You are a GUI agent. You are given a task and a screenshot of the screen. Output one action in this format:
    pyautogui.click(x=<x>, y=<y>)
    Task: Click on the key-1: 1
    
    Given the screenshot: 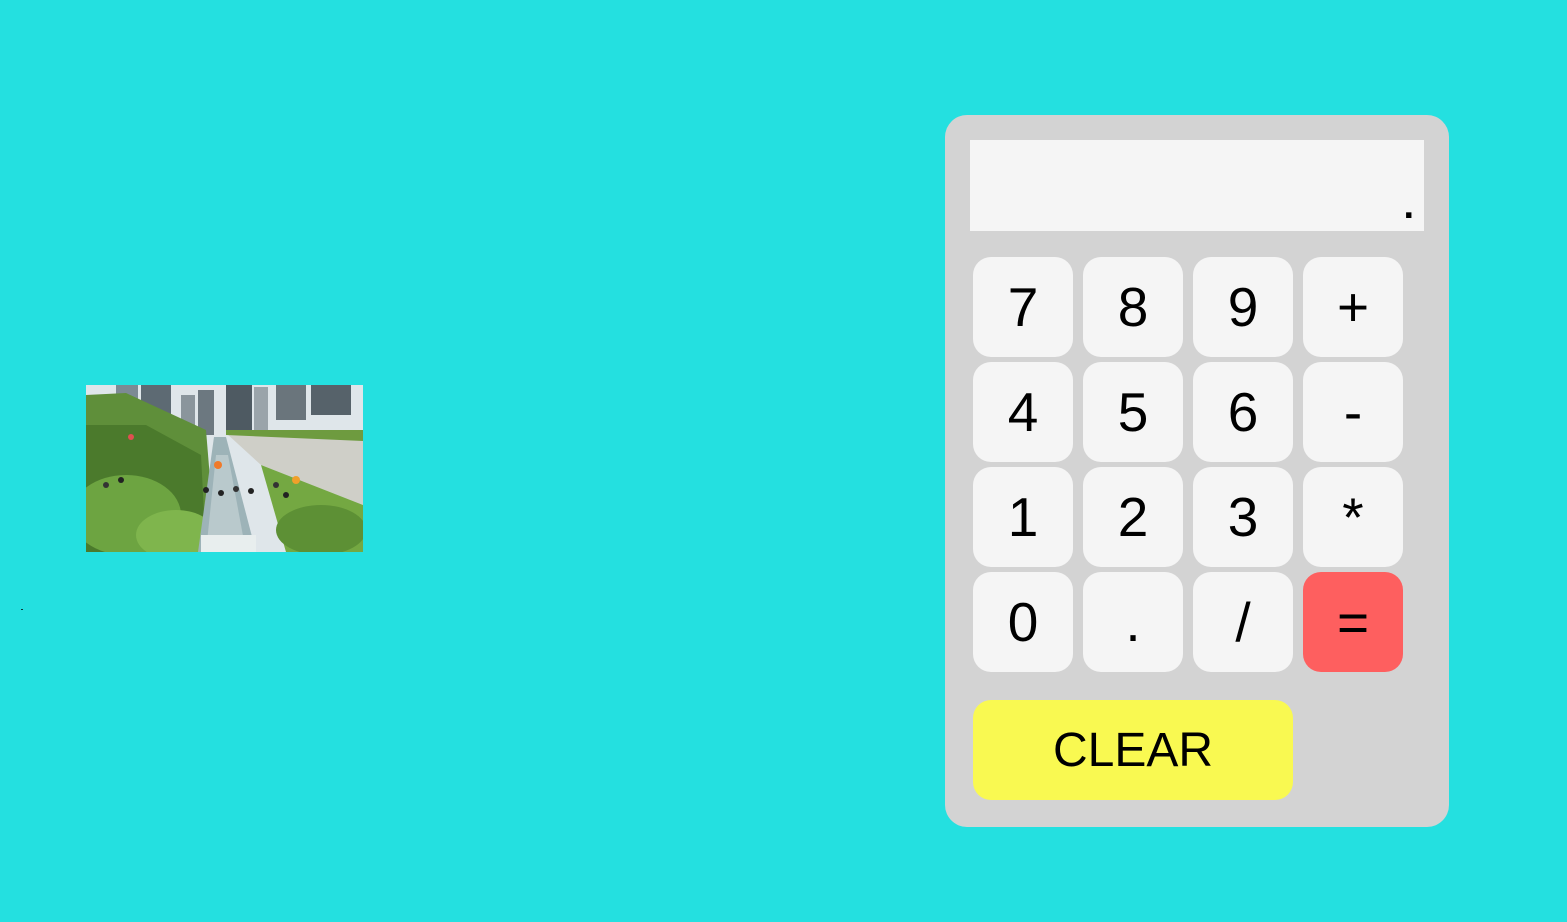 What is the action you would take?
    pyautogui.click(x=1023, y=517)
    